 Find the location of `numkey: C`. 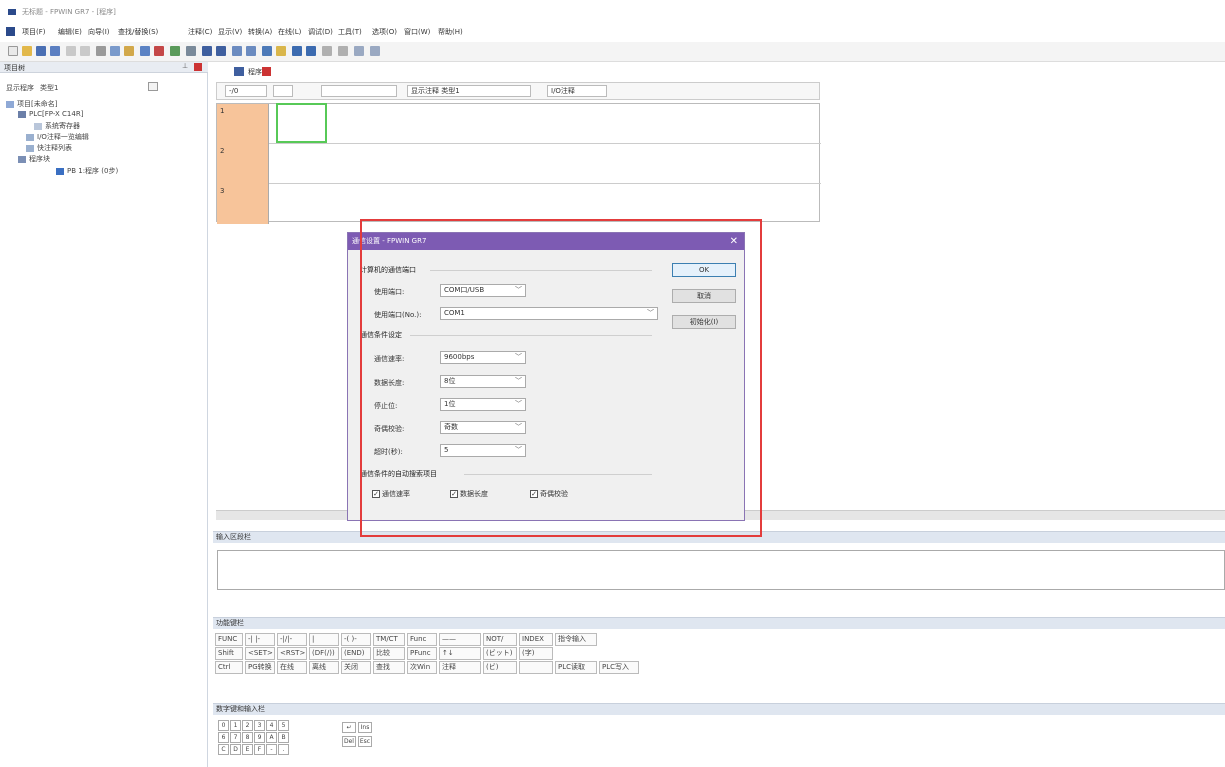

numkey: C is located at coordinates (223, 749).